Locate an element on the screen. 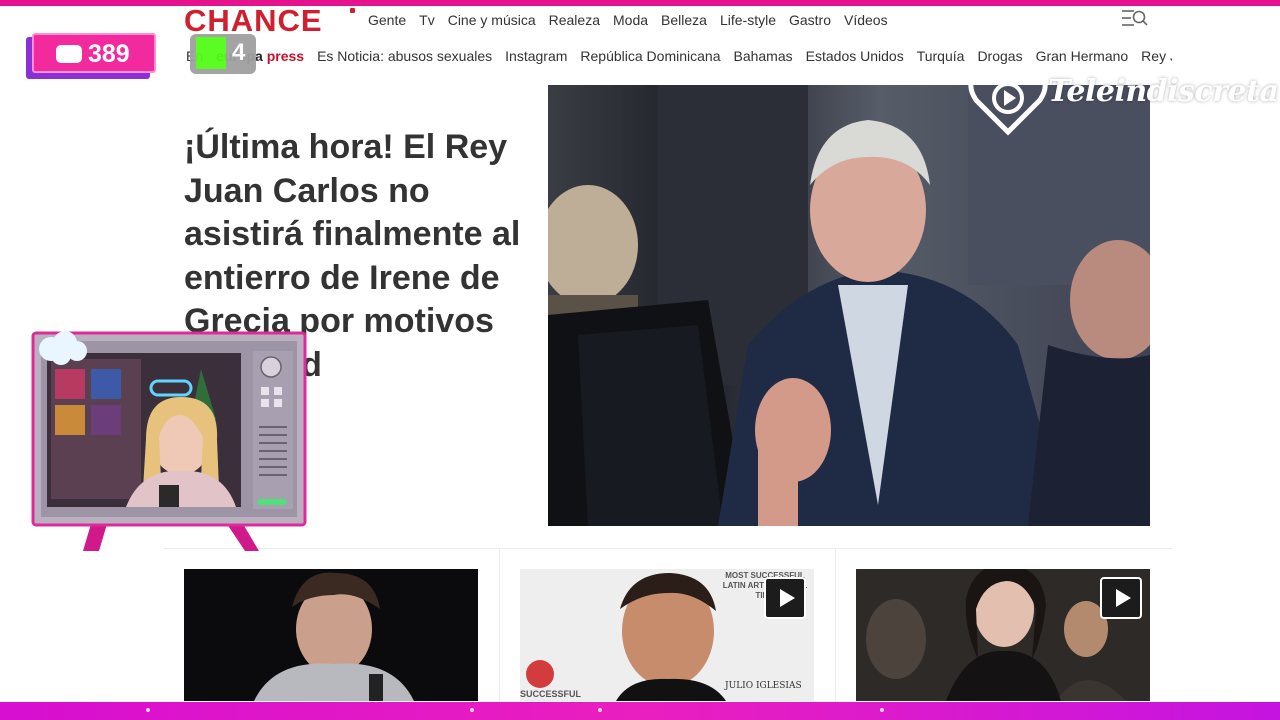 The image size is (1280, 720). trending-estados-unidos: Estados Unidos is located at coordinates (855, 57).